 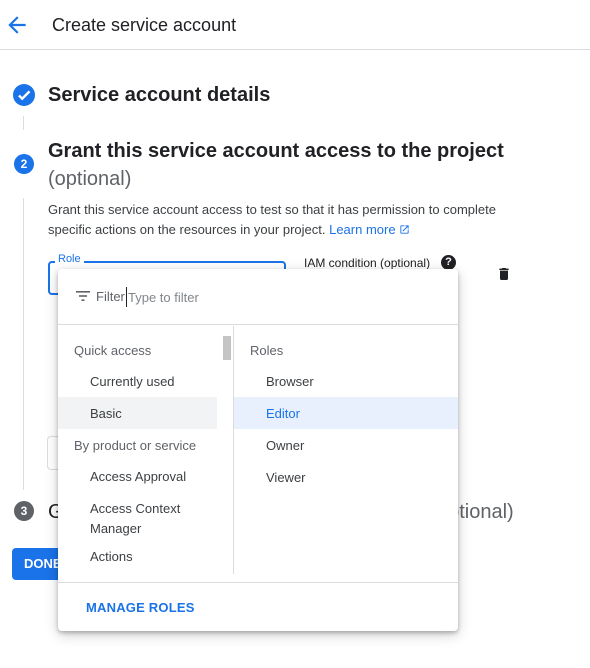 What do you see at coordinates (346, 450) in the screenshot?
I see `roles-list: Roles Browser Editor Owner Viewer` at bounding box center [346, 450].